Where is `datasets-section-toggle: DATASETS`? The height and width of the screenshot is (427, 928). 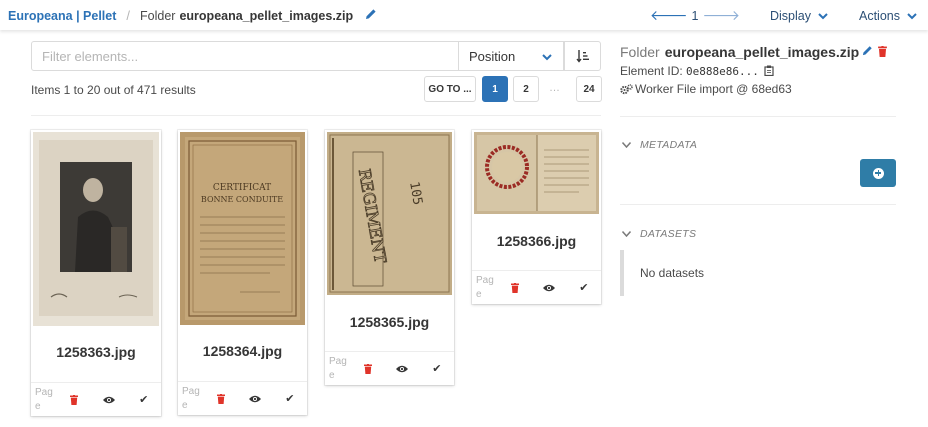 datasets-section-toggle: DATASETS is located at coordinates (659, 234).